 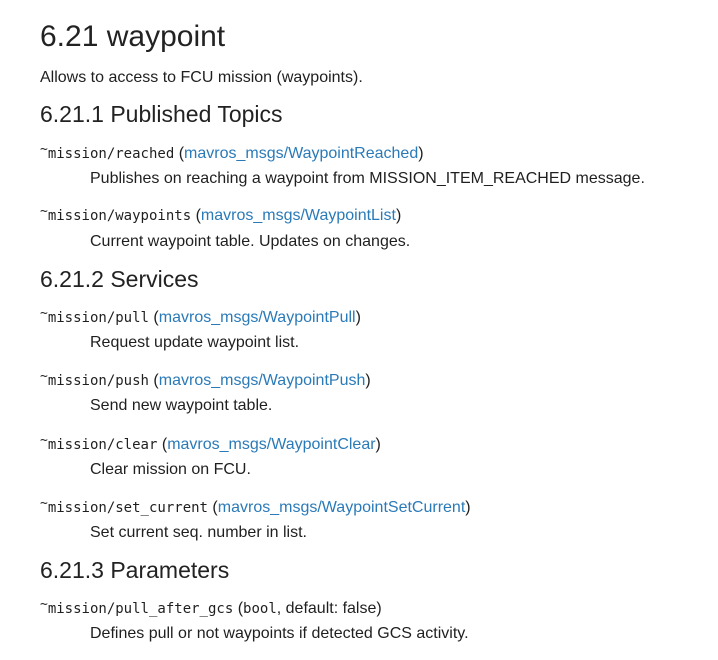 What do you see at coordinates (98, 381) in the screenshot?
I see `service-name: mission/push` at bounding box center [98, 381].